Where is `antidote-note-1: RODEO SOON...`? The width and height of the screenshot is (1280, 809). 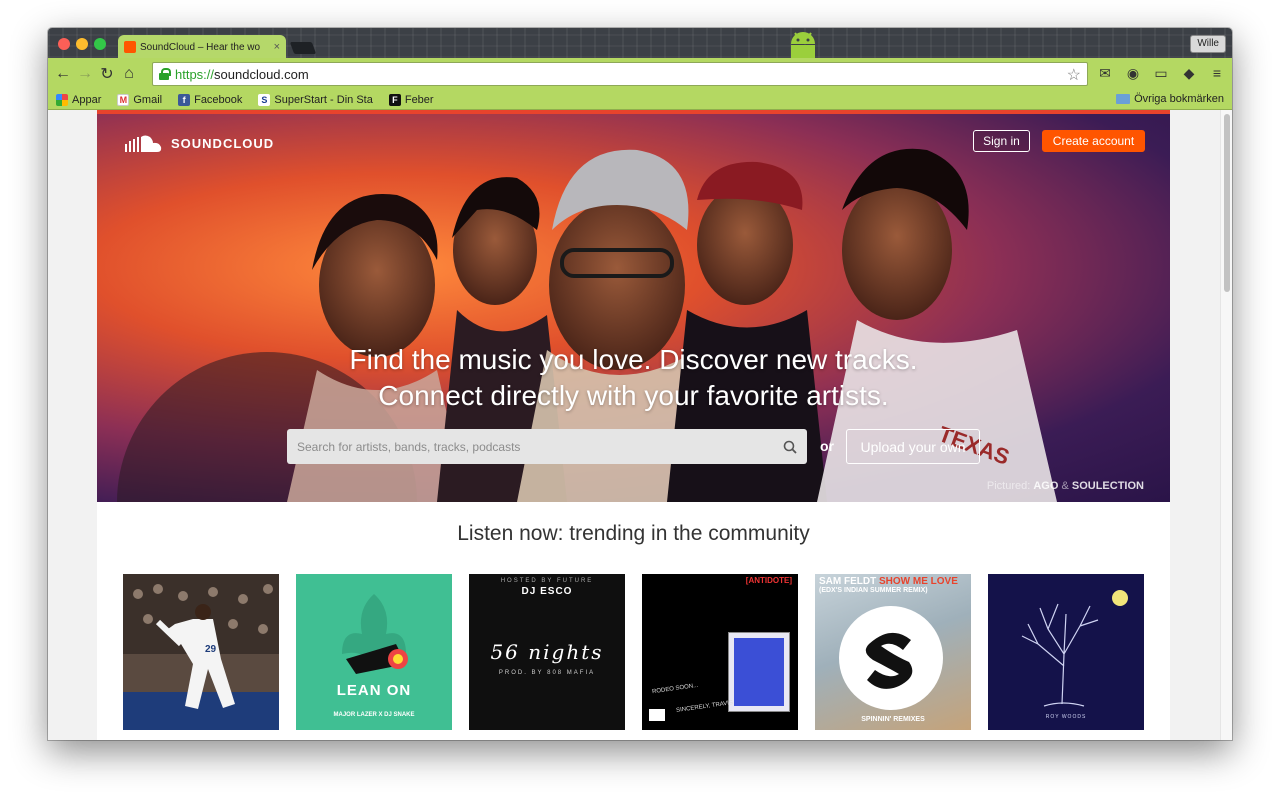
antidote-note-1: RODEO SOON... is located at coordinates (675, 689).